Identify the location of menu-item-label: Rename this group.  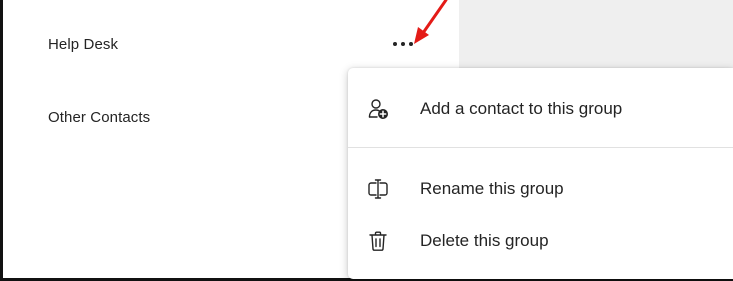
(492, 188).